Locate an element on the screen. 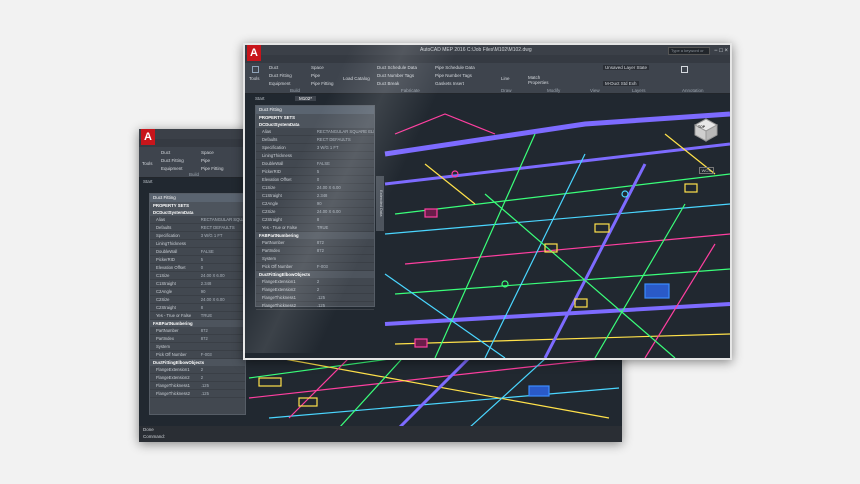 This screenshot has width=860, height=484. property-value: 8 is located at coordinates (221, 307).